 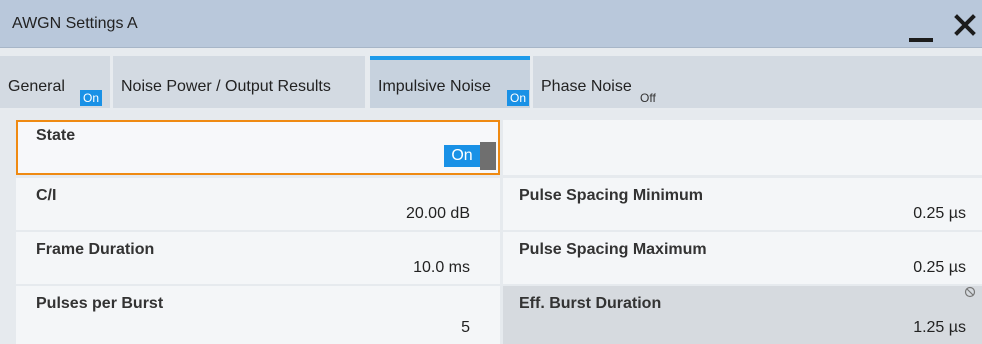 I want to click on tab-phase-noise: Phase Noise Off, so click(x=757, y=82).